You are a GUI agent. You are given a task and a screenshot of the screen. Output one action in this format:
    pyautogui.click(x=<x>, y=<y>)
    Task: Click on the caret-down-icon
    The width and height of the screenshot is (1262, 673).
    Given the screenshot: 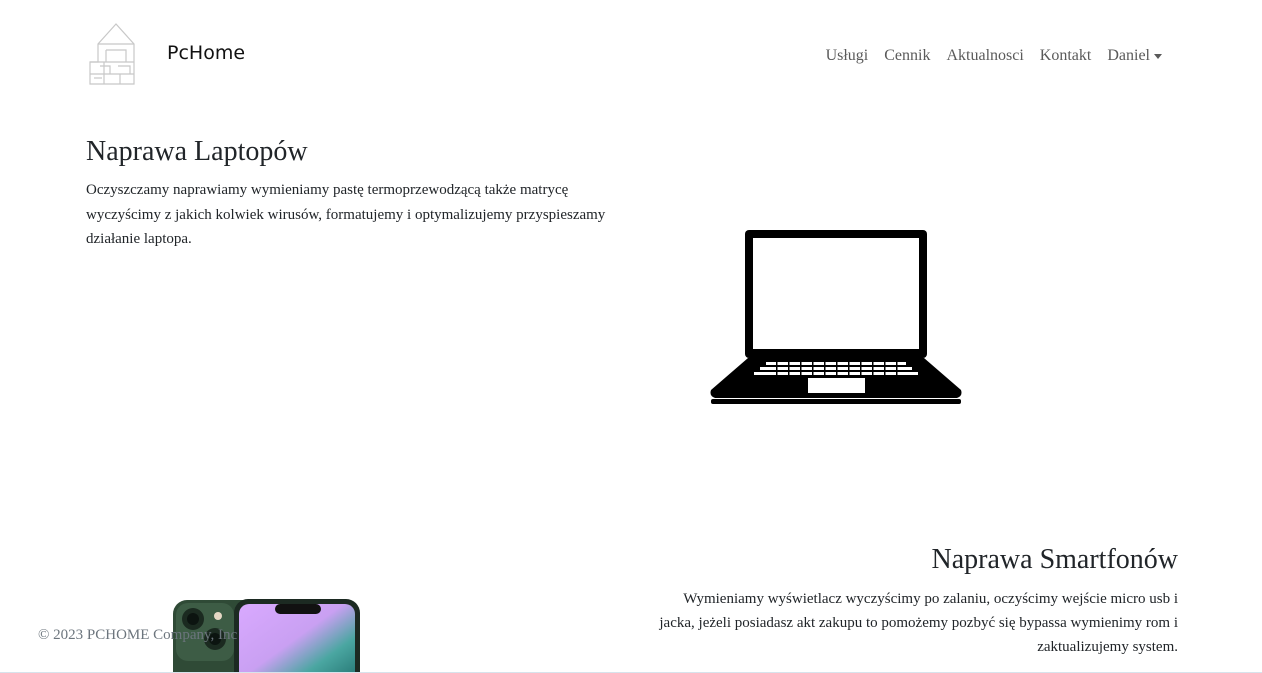 What is the action you would take?
    pyautogui.click(x=1158, y=56)
    